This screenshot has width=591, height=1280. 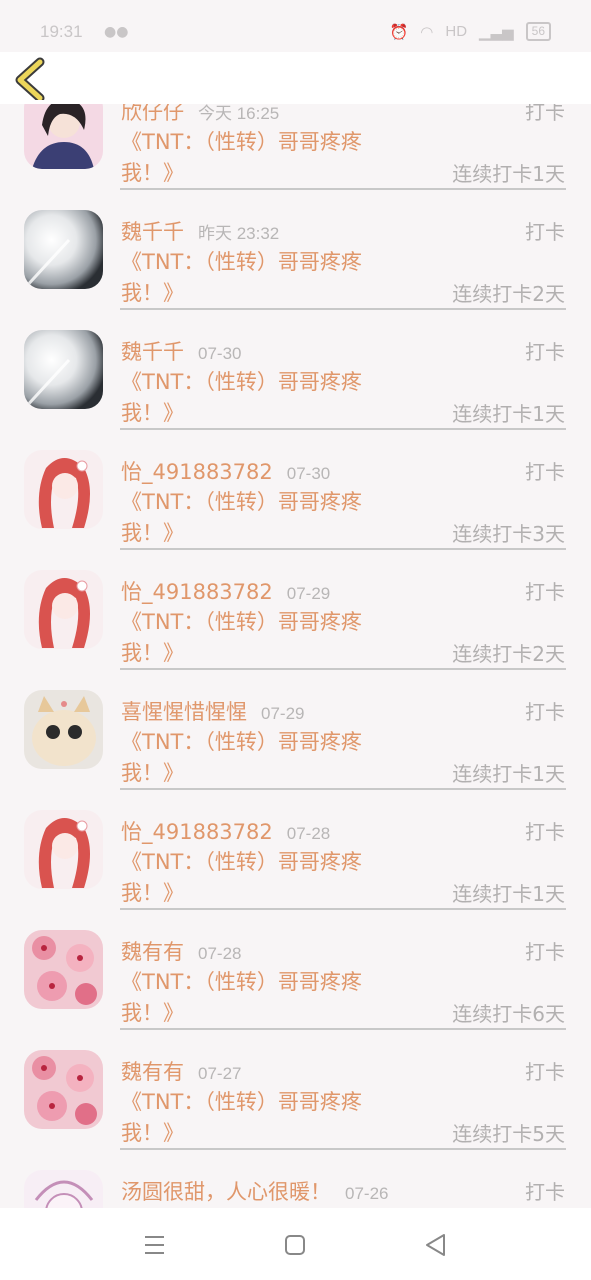 I want to click on checkin-item: 怡_491883782 07-30 打卡《TNT：（性转）哥哥疼疼我！》连续打卡3天, so click(x=295, y=500).